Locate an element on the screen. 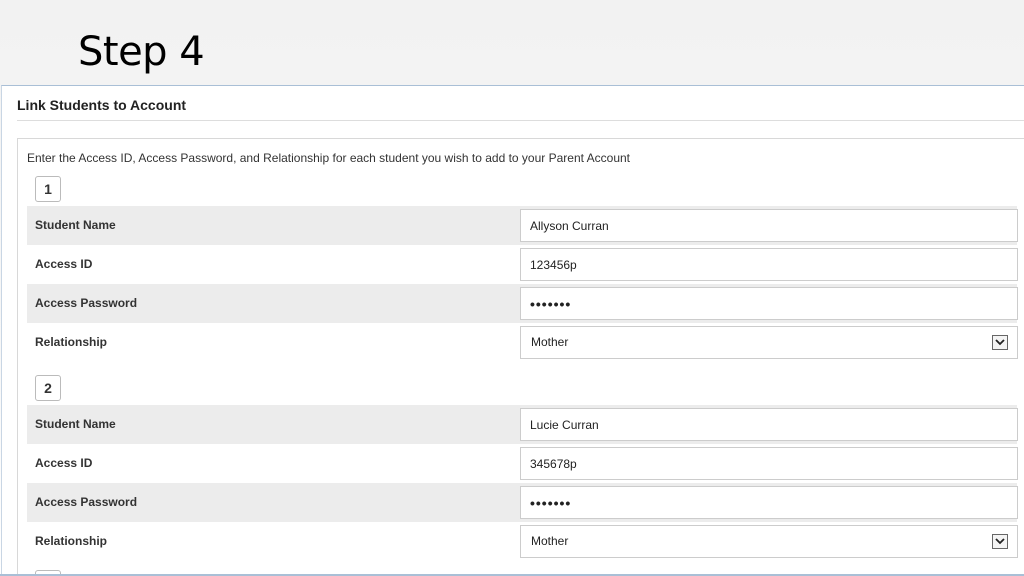  student-number-badge: 2 is located at coordinates (48, 388).